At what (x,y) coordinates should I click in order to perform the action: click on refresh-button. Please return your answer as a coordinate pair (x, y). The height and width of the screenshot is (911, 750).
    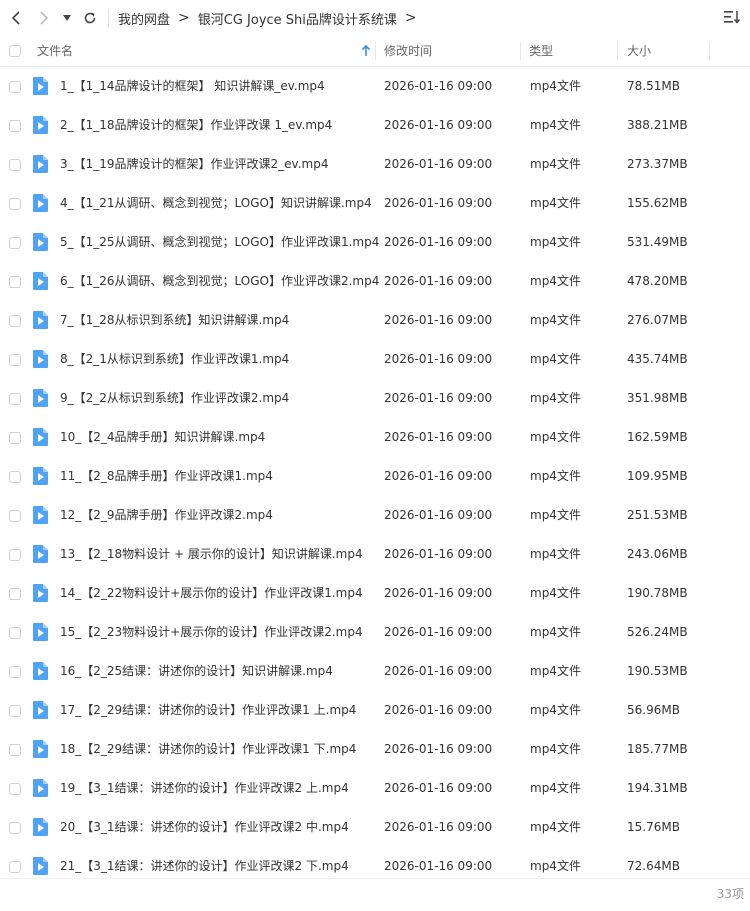
    Looking at the image, I should click on (90, 18).